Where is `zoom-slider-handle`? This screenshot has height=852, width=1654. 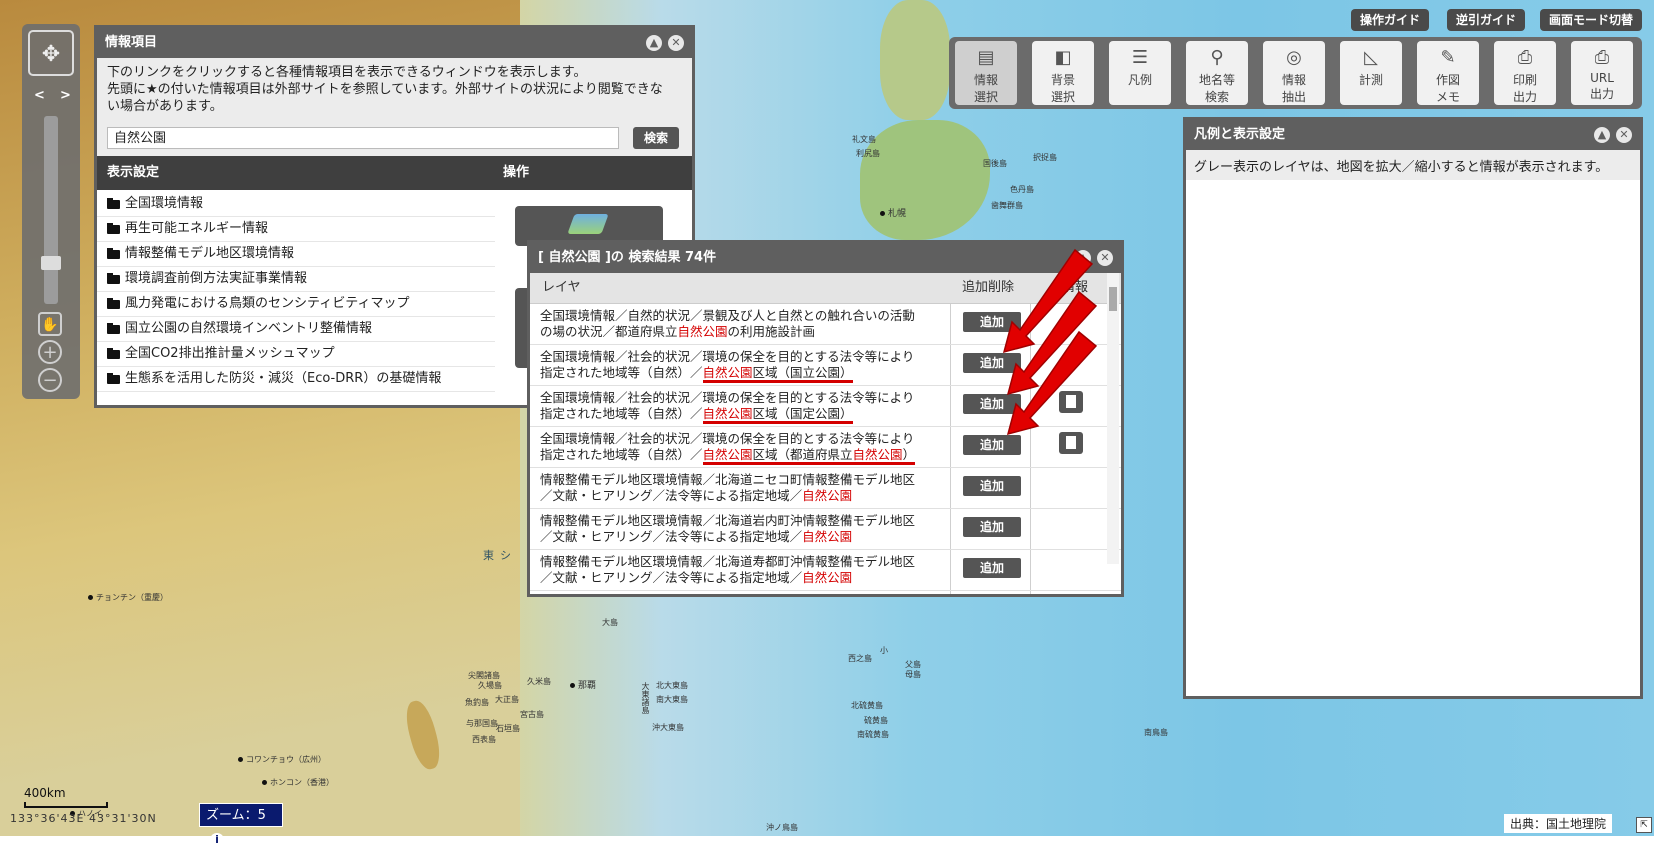
zoom-slider-handle is located at coordinates (51, 263).